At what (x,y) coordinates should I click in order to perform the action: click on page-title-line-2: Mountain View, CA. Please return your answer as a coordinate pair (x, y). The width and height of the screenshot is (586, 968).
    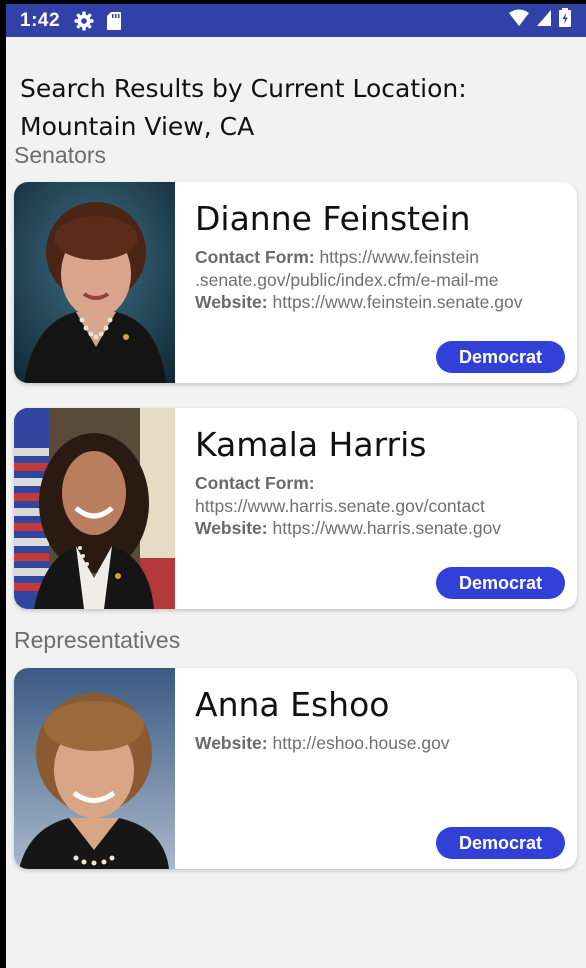
    Looking at the image, I should click on (137, 126).